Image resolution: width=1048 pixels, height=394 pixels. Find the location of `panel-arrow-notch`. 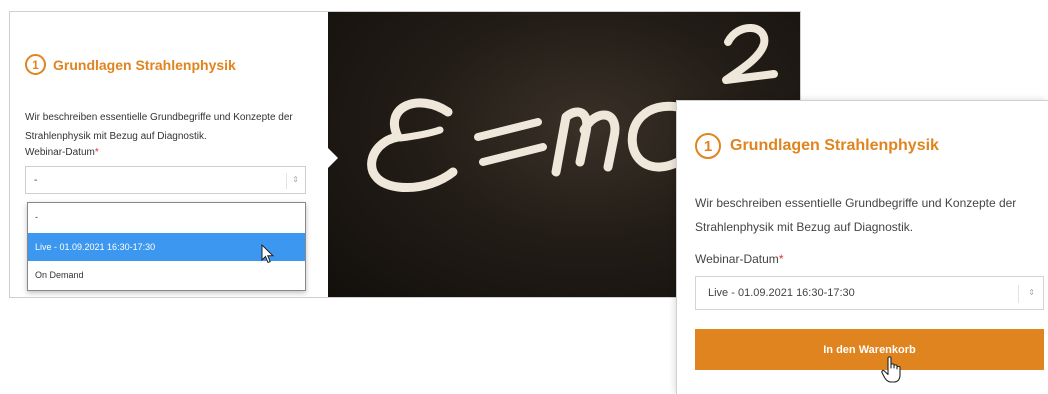

panel-arrow-notch is located at coordinates (333, 158).